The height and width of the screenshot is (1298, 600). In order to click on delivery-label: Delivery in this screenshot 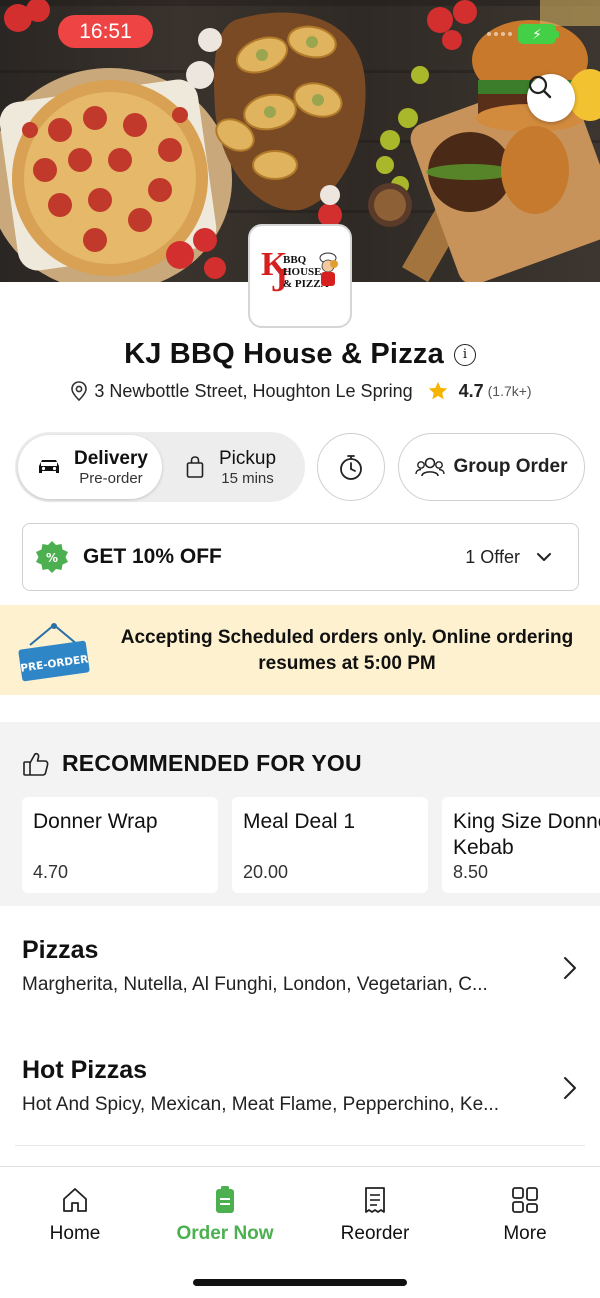, I will do `click(111, 458)`.